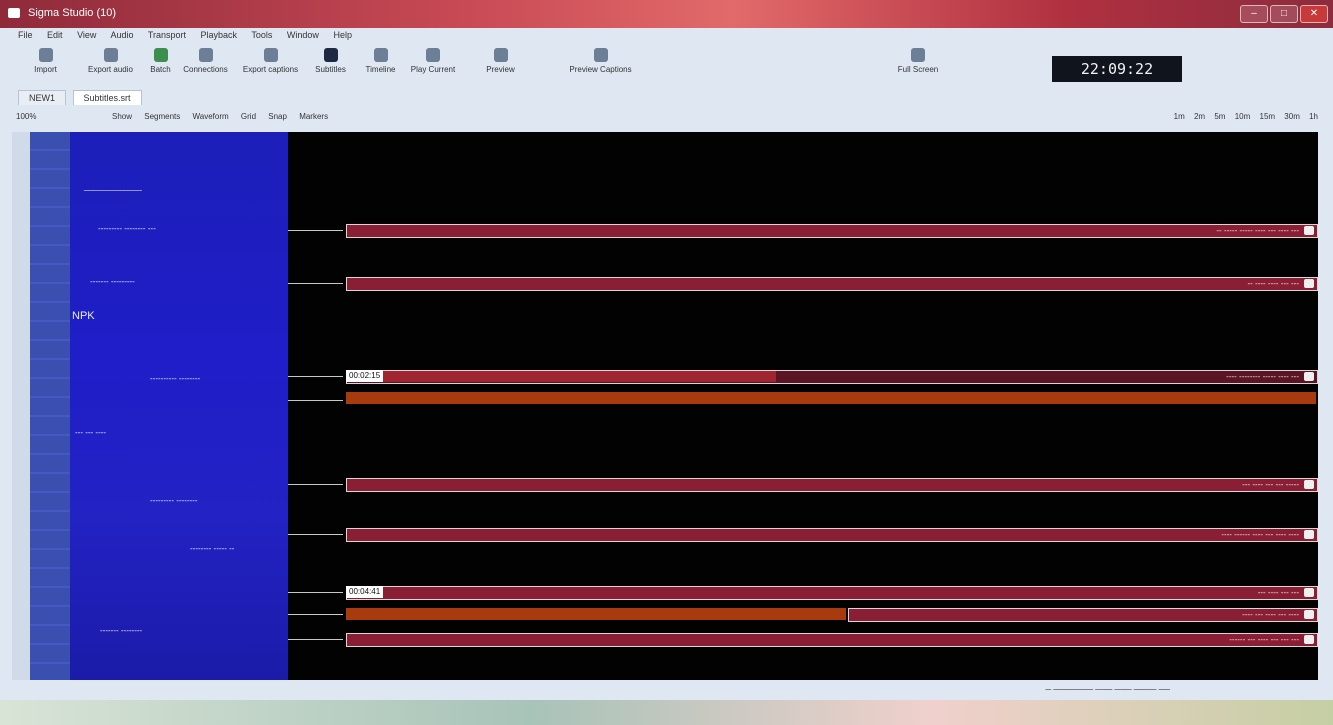 The height and width of the screenshot is (725, 1333). What do you see at coordinates (1083, 615) in the screenshot?
I see `subtitle-segment: ---- --- ---- --- ----` at bounding box center [1083, 615].